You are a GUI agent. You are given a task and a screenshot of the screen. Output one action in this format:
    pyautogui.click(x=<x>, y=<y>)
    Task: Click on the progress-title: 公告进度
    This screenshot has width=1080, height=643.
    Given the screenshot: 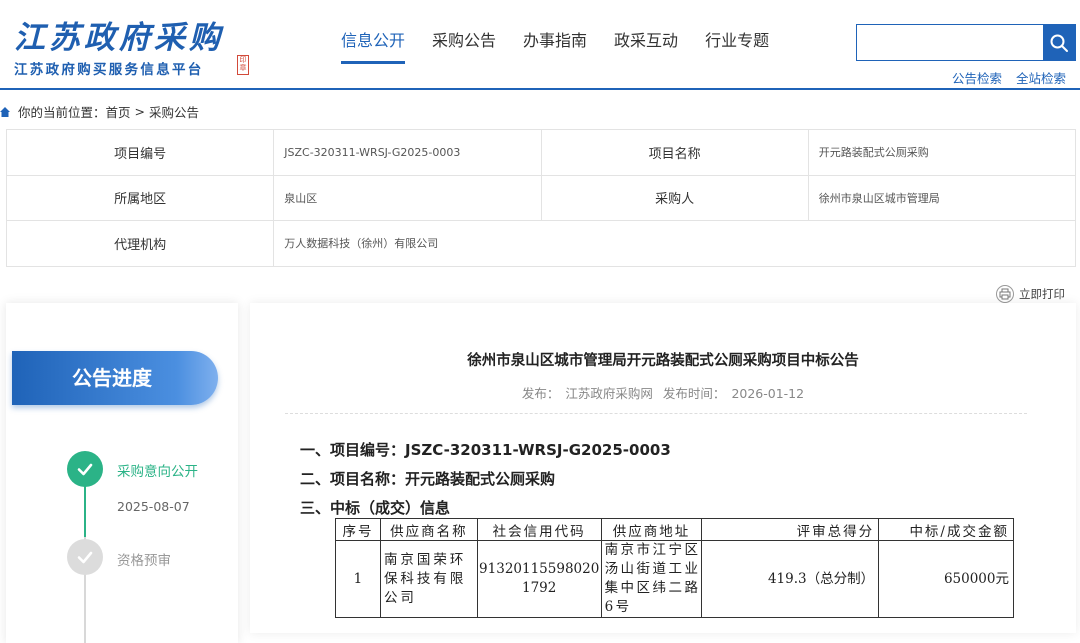 What is the action you would take?
    pyautogui.click(x=115, y=378)
    